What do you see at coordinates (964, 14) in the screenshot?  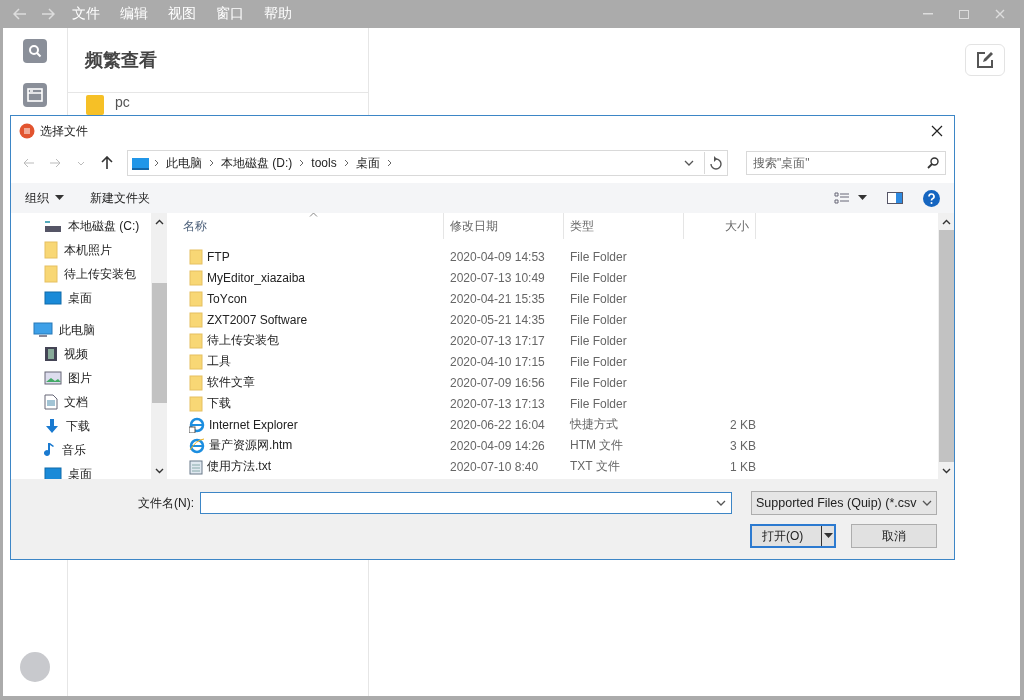 I see `maximize-icon` at bounding box center [964, 14].